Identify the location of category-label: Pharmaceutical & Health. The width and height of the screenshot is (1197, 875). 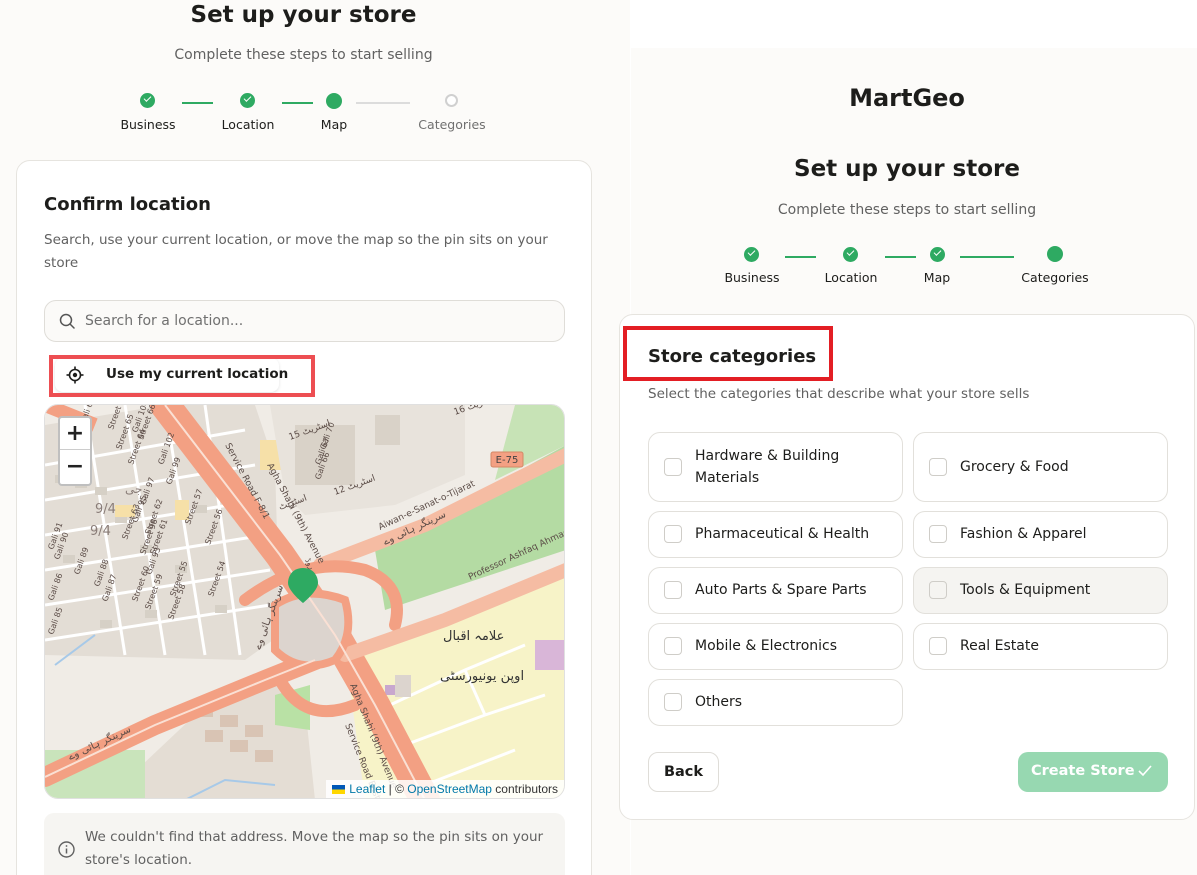
(782, 534).